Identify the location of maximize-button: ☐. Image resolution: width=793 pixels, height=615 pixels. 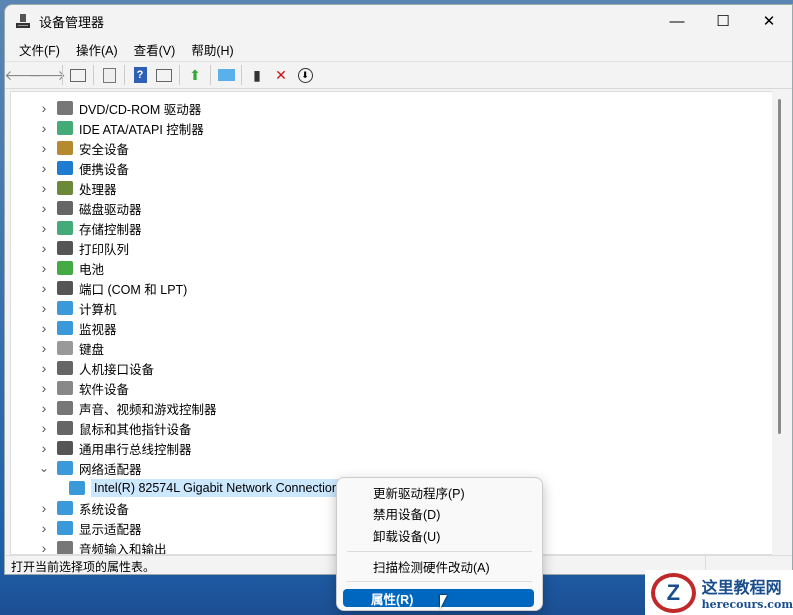
(723, 21).